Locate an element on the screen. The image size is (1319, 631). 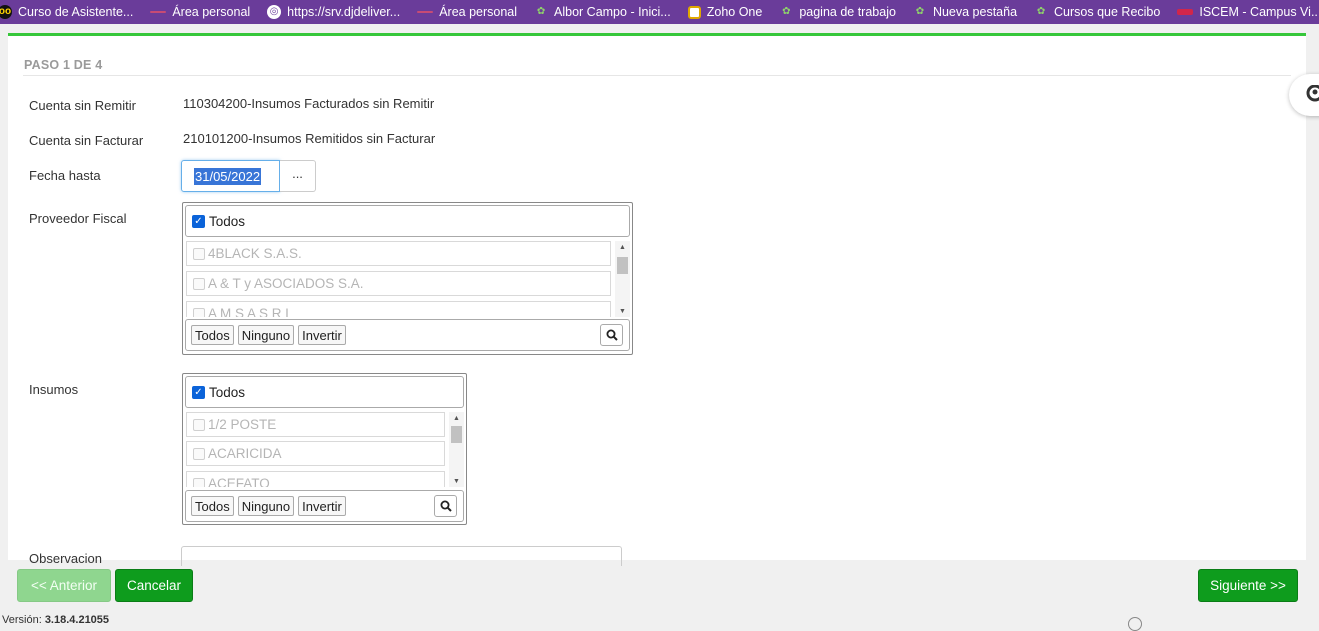
list-item: ACEFATO is located at coordinates (315, 479).